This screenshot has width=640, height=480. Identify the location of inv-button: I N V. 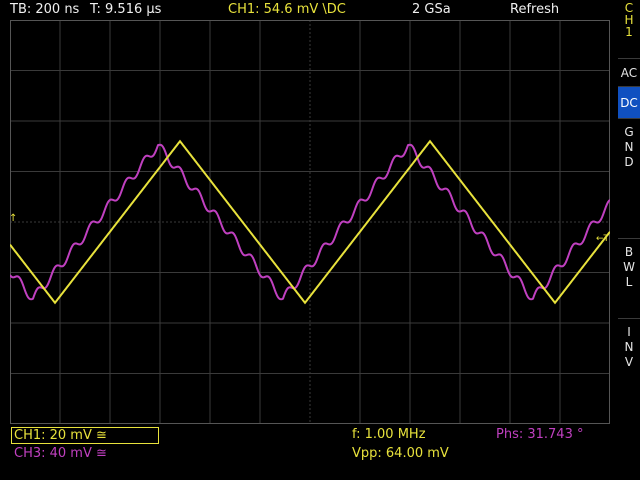
(629, 356).